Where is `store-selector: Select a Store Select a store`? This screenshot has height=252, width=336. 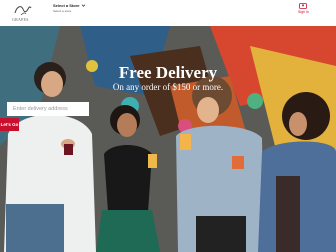
store-selector: Select a Store Select a store is located at coordinates (69, 8).